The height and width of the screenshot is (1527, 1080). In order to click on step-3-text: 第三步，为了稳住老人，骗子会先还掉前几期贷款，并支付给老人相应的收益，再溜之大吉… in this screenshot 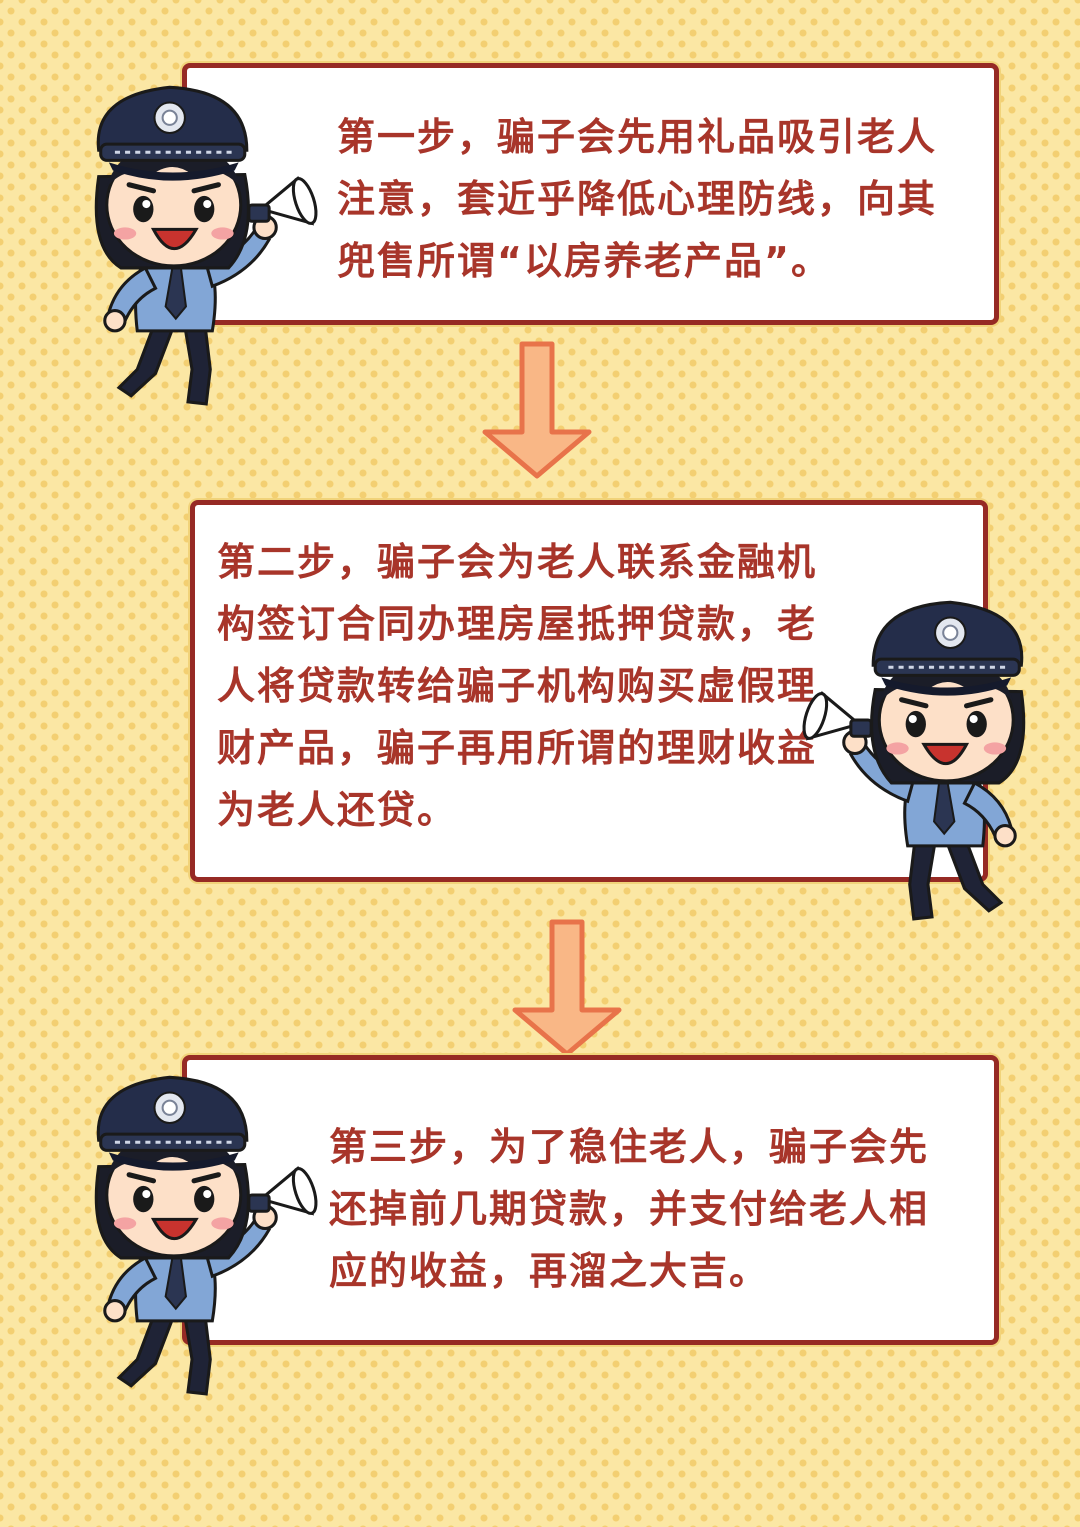, I will do `click(629, 1209)`.